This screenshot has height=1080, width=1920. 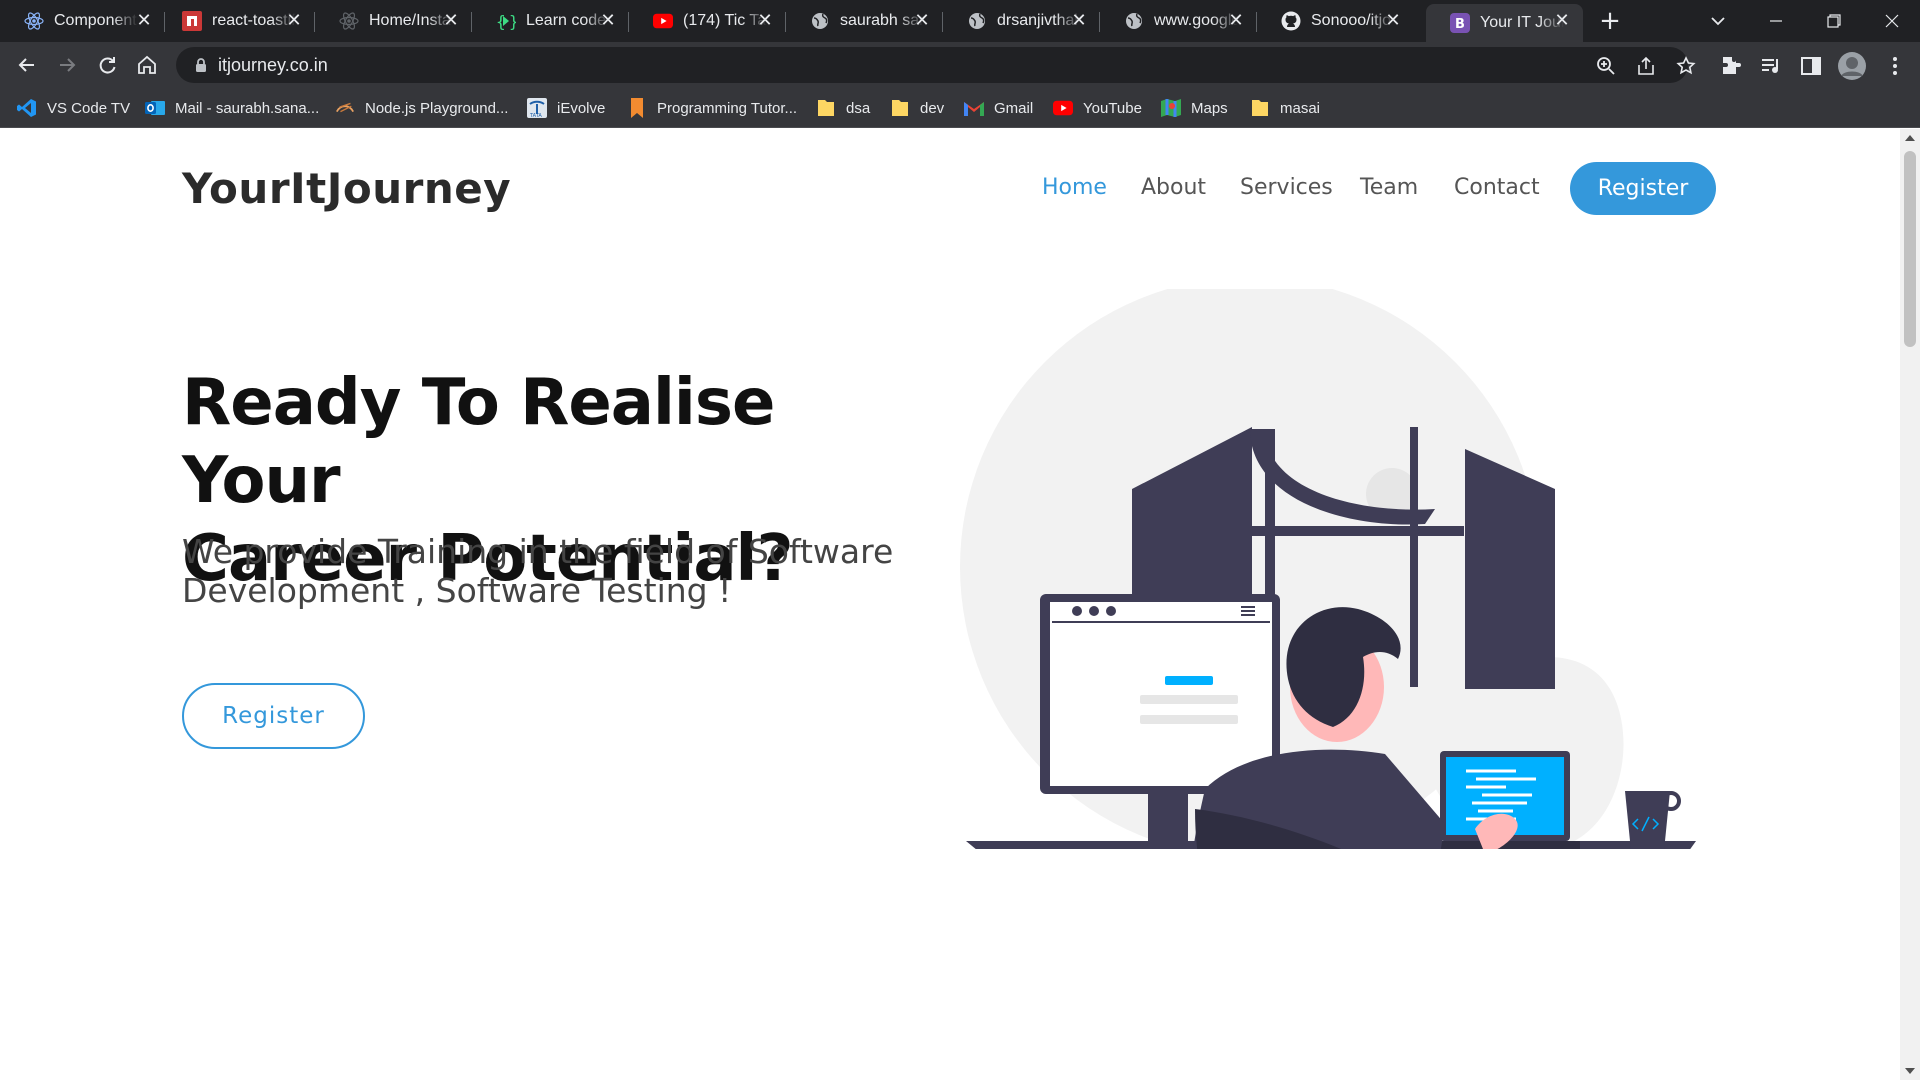 I want to click on bookmark-folder-dev: dev, so click(x=917, y=108).